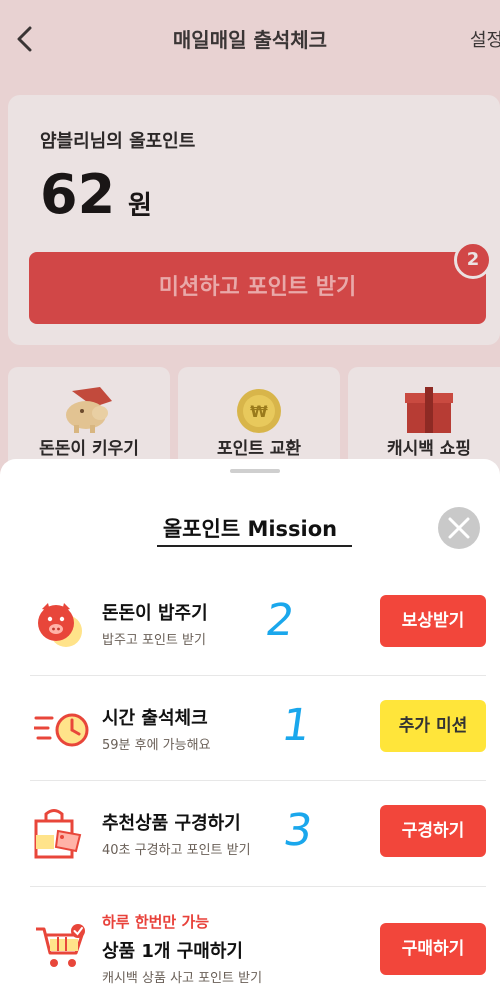  Describe the element at coordinates (433, 949) in the screenshot. I see `purchase-button: 구매하기` at that location.